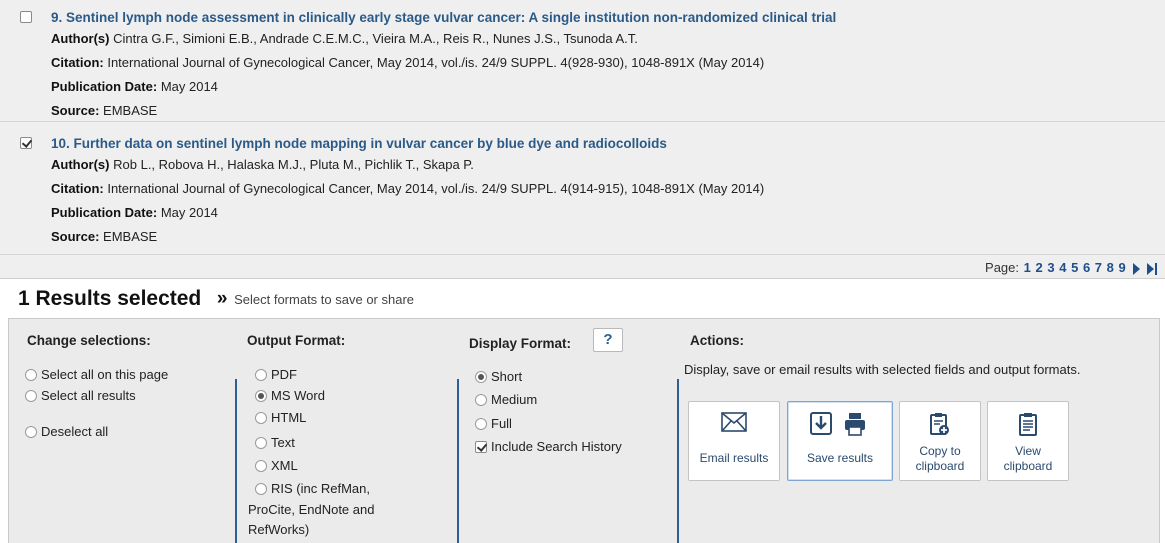  What do you see at coordinates (734, 458) in the screenshot?
I see `email-results-label: Email results` at bounding box center [734, 458].